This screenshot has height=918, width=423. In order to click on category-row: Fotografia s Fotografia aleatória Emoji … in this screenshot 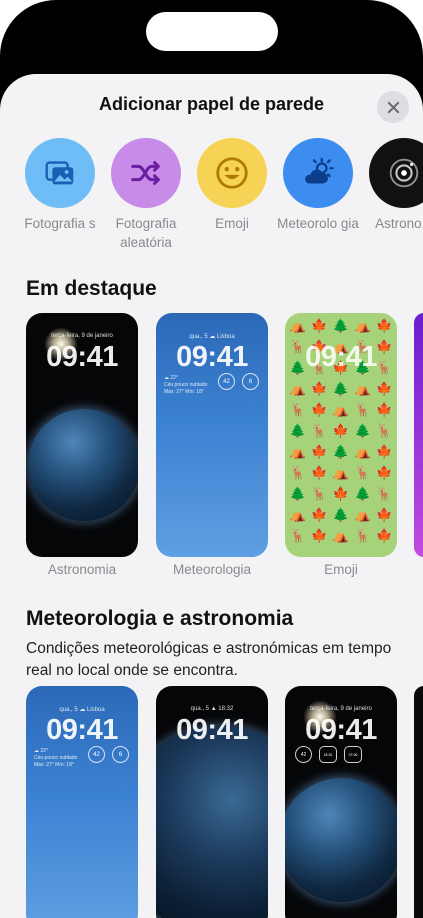, I will do `click(211, 198)`.